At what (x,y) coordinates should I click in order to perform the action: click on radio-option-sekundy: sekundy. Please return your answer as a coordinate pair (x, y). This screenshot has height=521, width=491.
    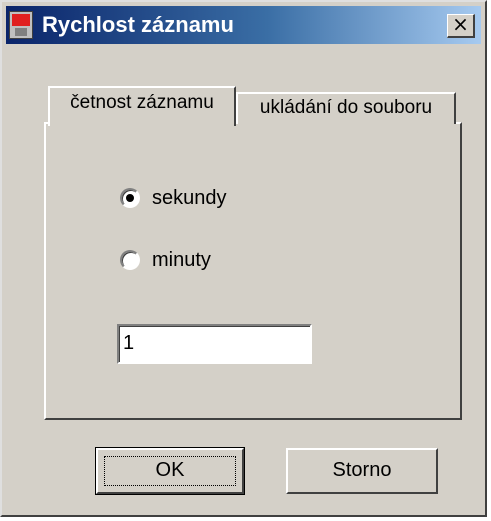
    Looking at the image, I should click on (173, 198).